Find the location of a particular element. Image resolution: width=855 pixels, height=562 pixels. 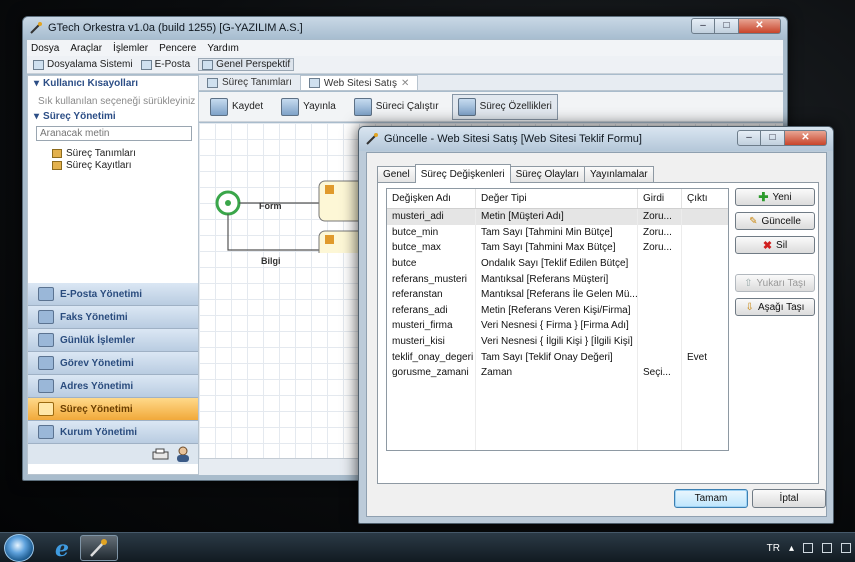

cancel-button: İptal is located at coordinates (789, 498).